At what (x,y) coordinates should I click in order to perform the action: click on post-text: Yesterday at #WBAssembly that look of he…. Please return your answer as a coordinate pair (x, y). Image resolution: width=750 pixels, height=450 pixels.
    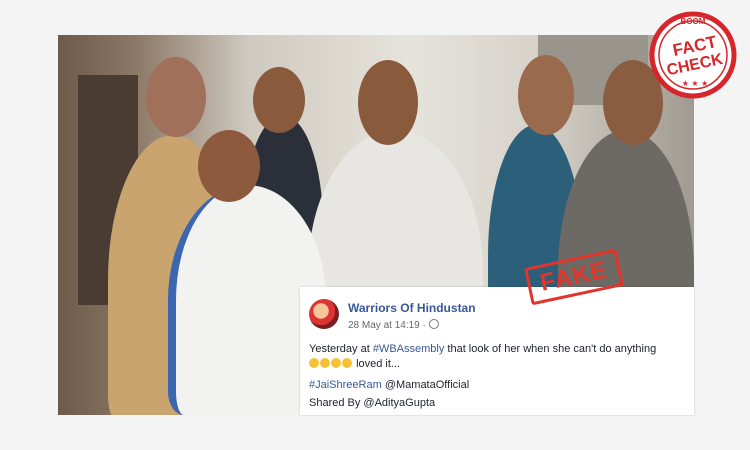
    Looking at the image, I should click on (501, 367).